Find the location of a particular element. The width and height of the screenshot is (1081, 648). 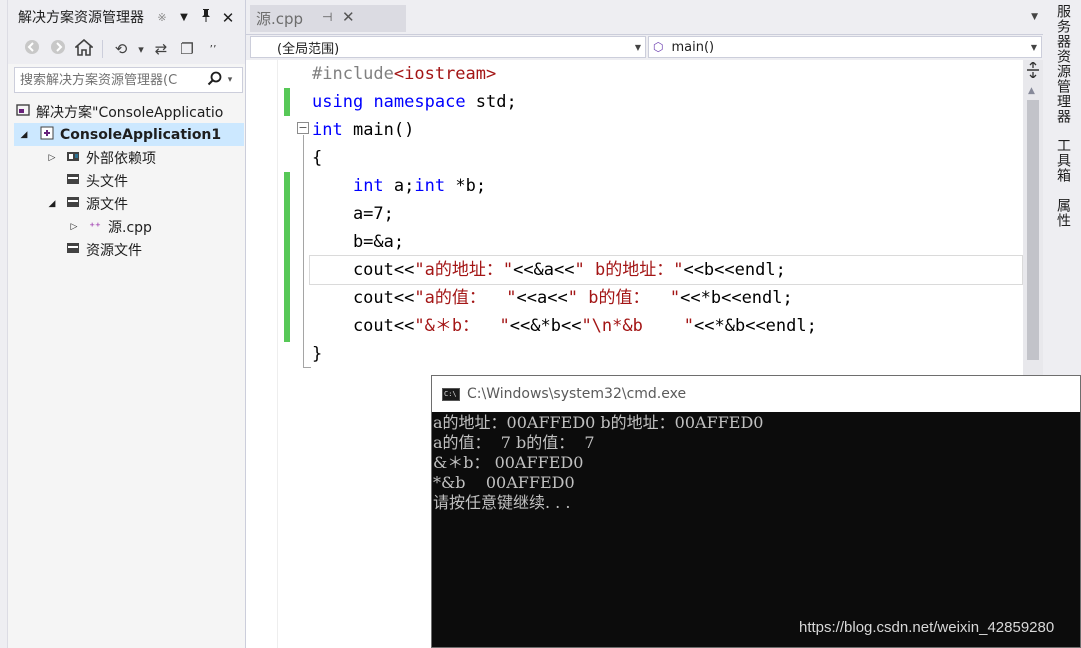

external-dependencies-icon is located at coordinates (73, 158).